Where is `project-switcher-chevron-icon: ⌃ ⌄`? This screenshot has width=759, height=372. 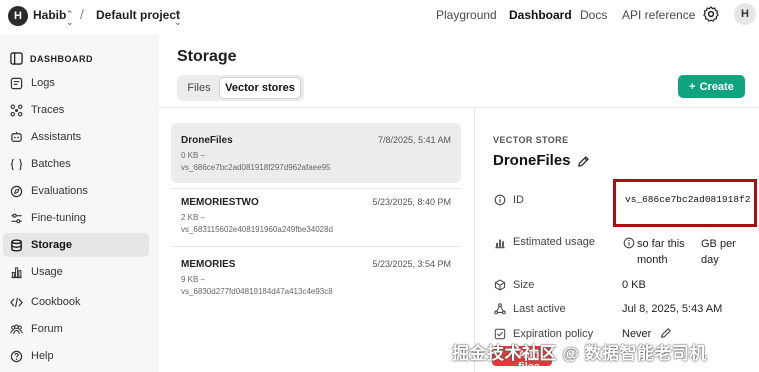
project-switcher-chevron-icon: ⌃ ⌄ is located at coordinates (178, 18).